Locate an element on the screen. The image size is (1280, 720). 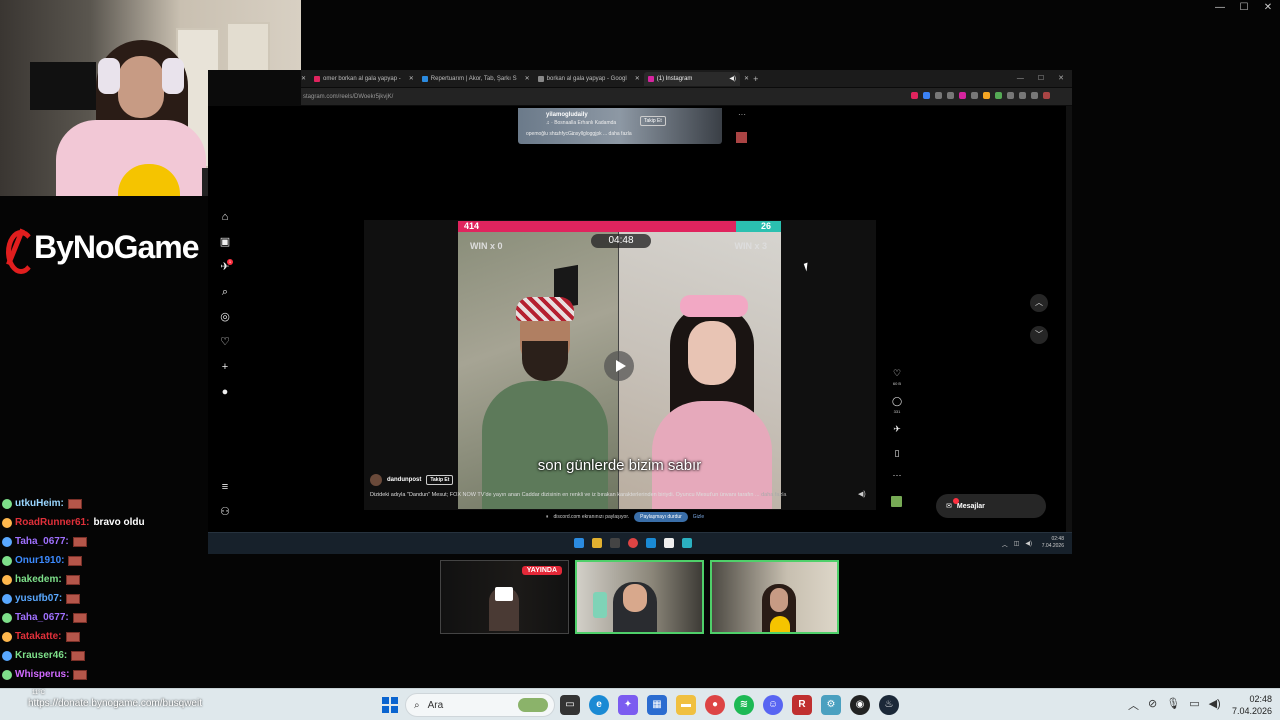
chat-username: utkuHeim: is located at coordinates (39, 503).